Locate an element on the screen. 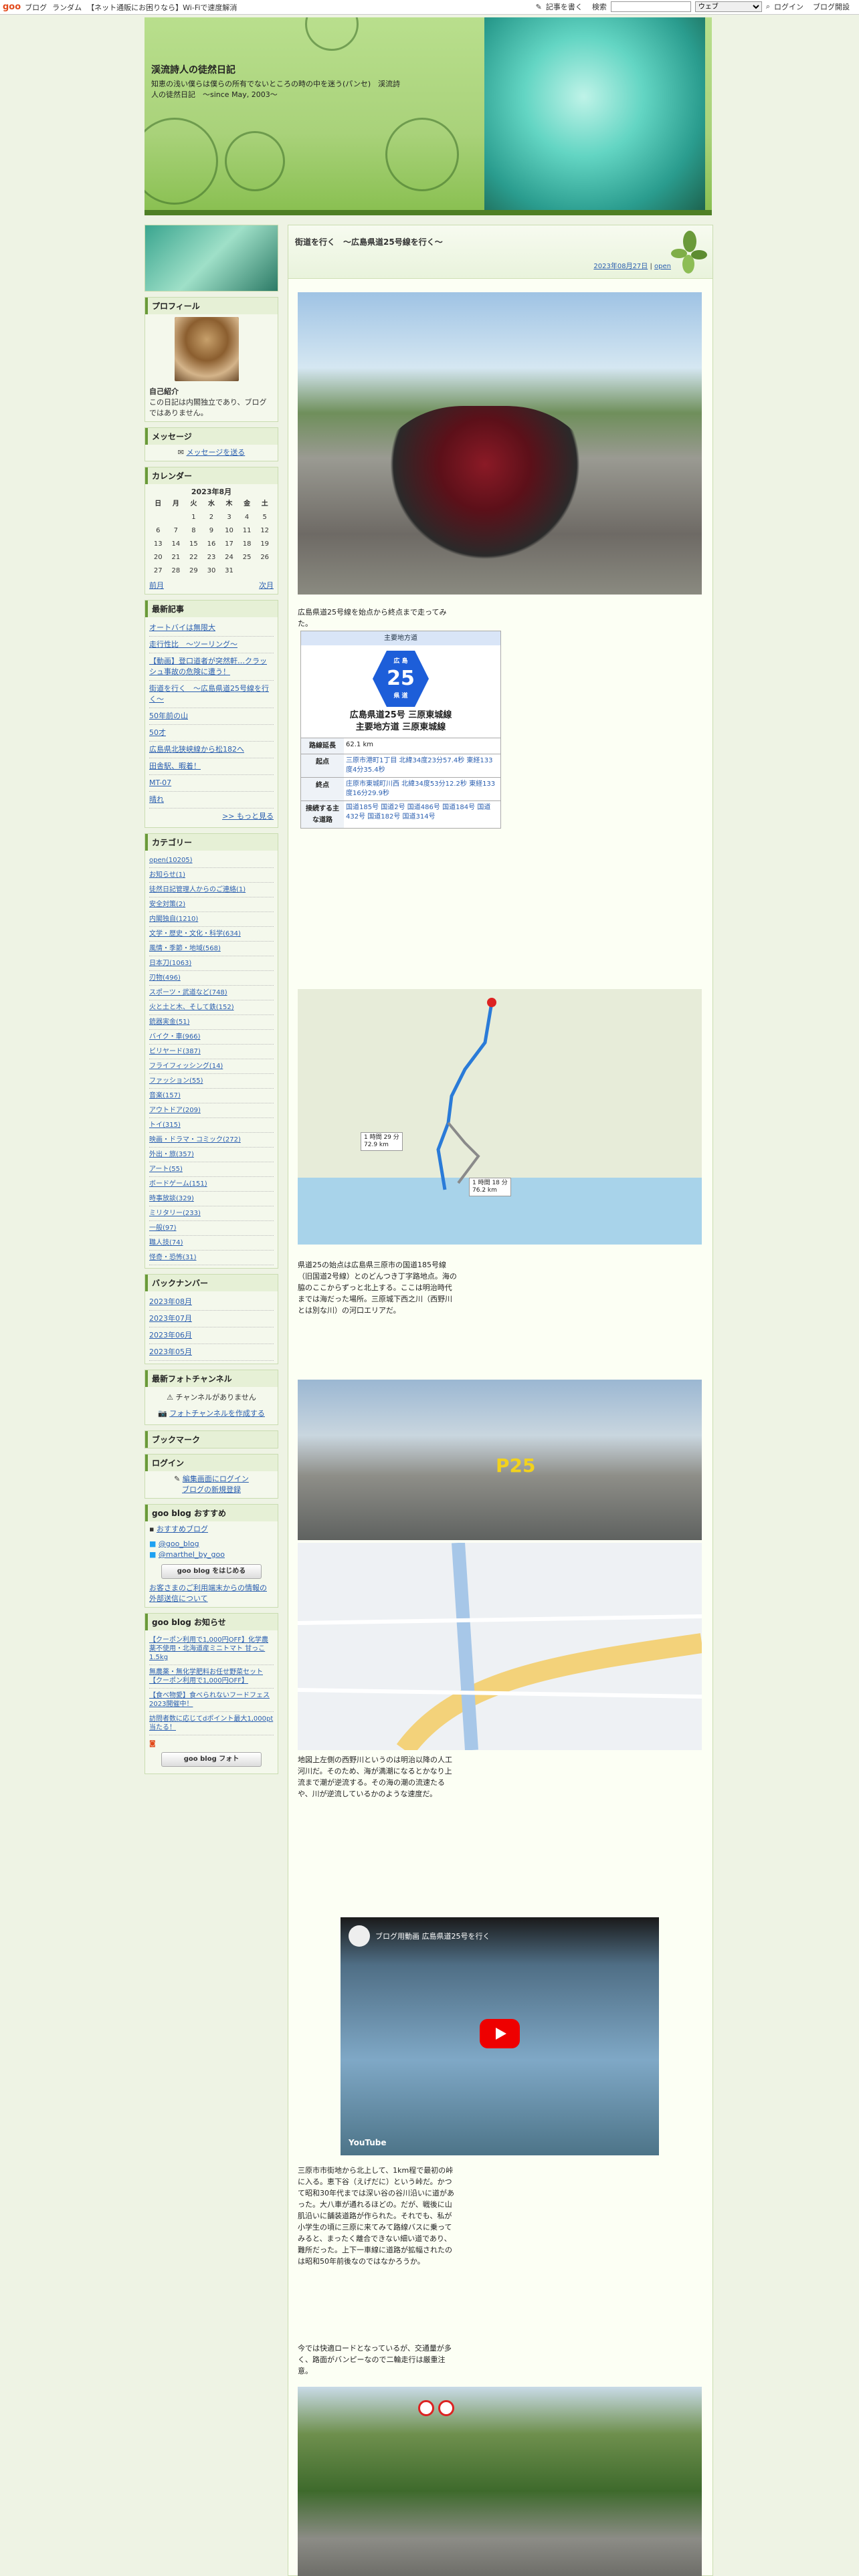 The width and height of the screenshot is (859, 2576). category-link: 風情・季節・地域(568) is located at coordinates (212, 949).